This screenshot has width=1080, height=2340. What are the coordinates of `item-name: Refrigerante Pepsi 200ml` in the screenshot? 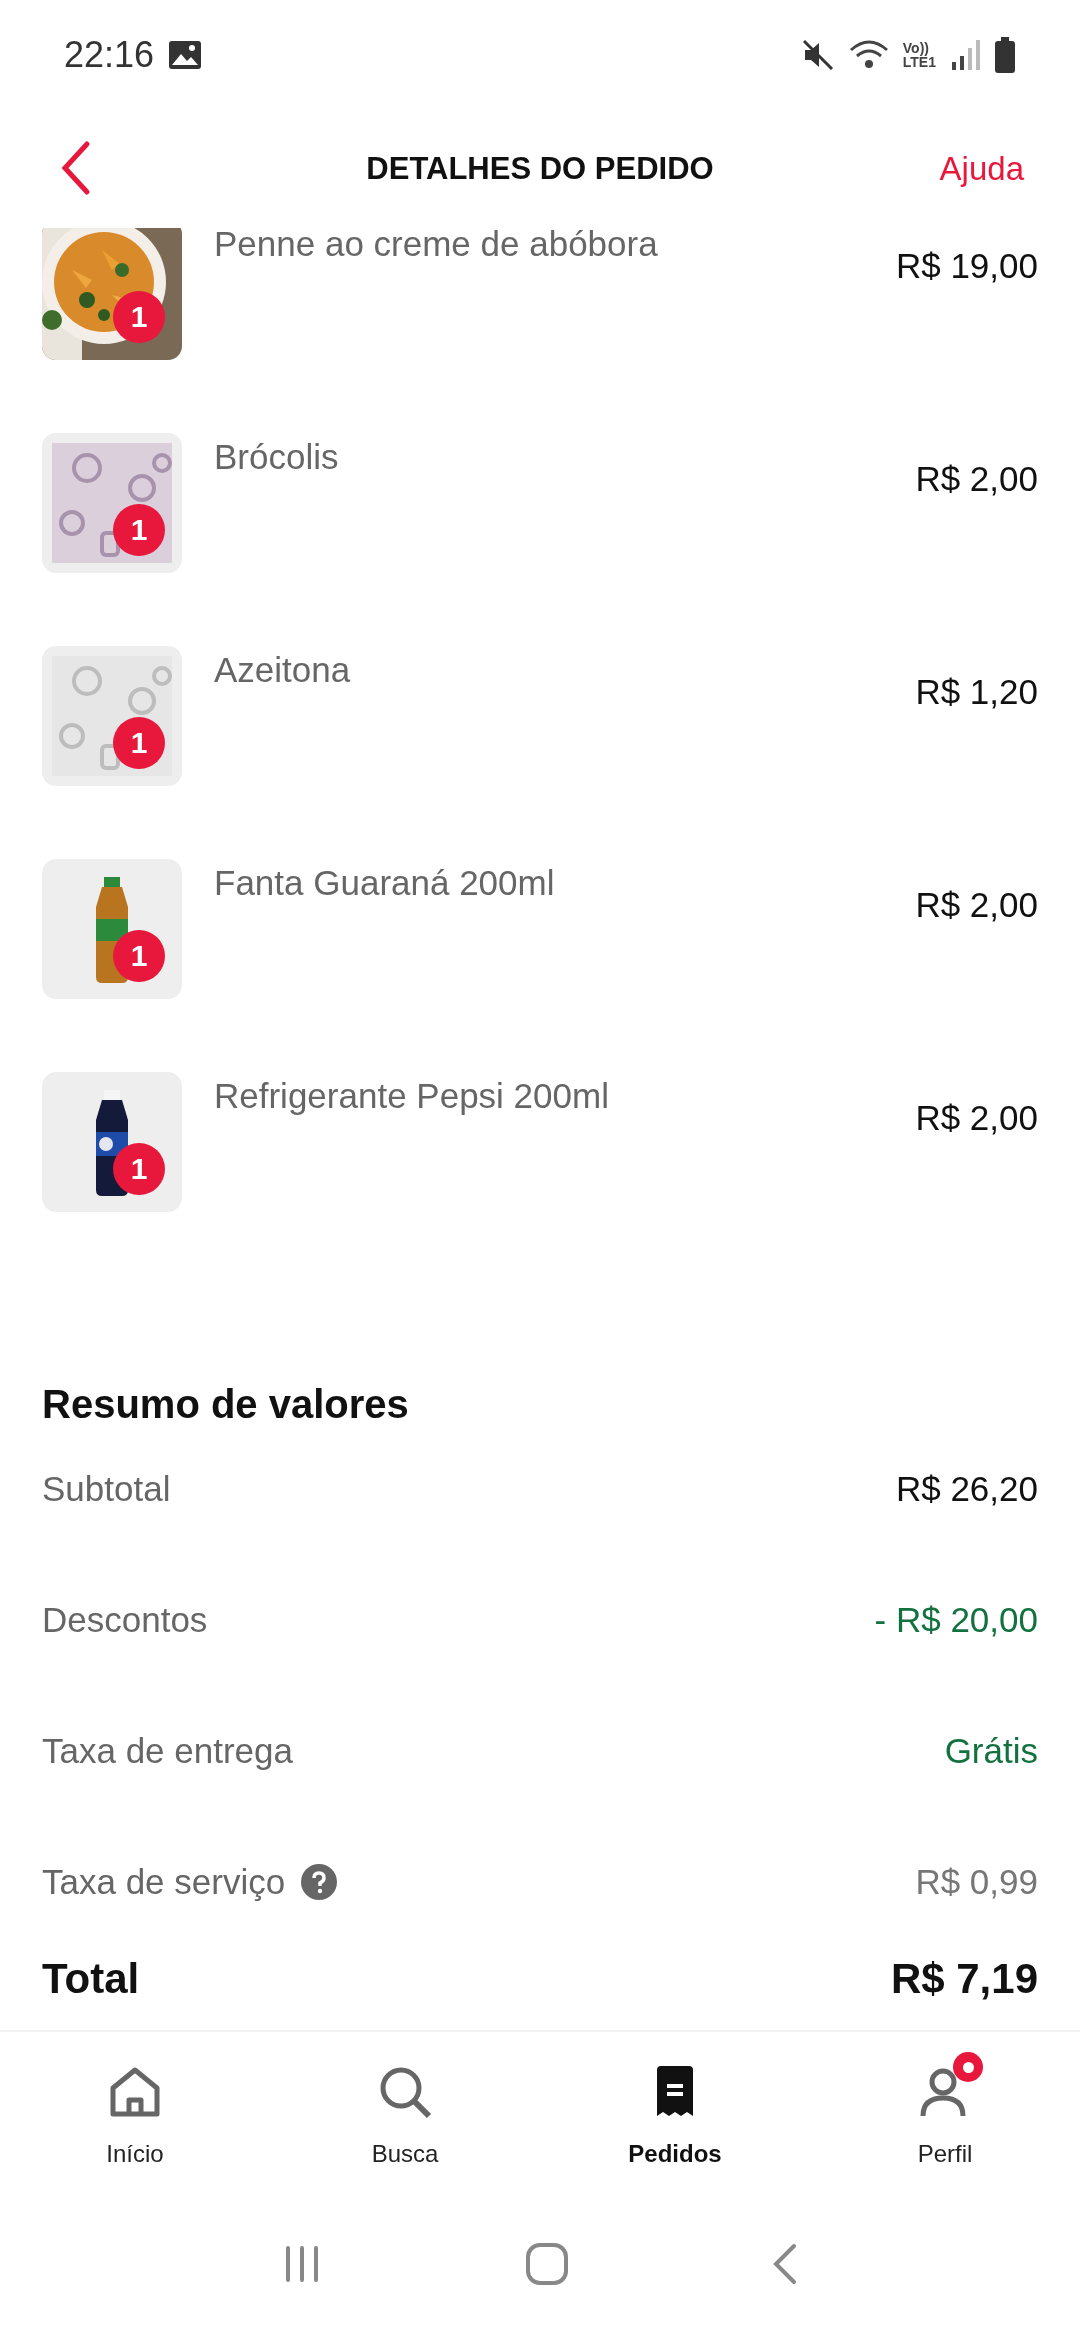 It's located at (412, 1096).